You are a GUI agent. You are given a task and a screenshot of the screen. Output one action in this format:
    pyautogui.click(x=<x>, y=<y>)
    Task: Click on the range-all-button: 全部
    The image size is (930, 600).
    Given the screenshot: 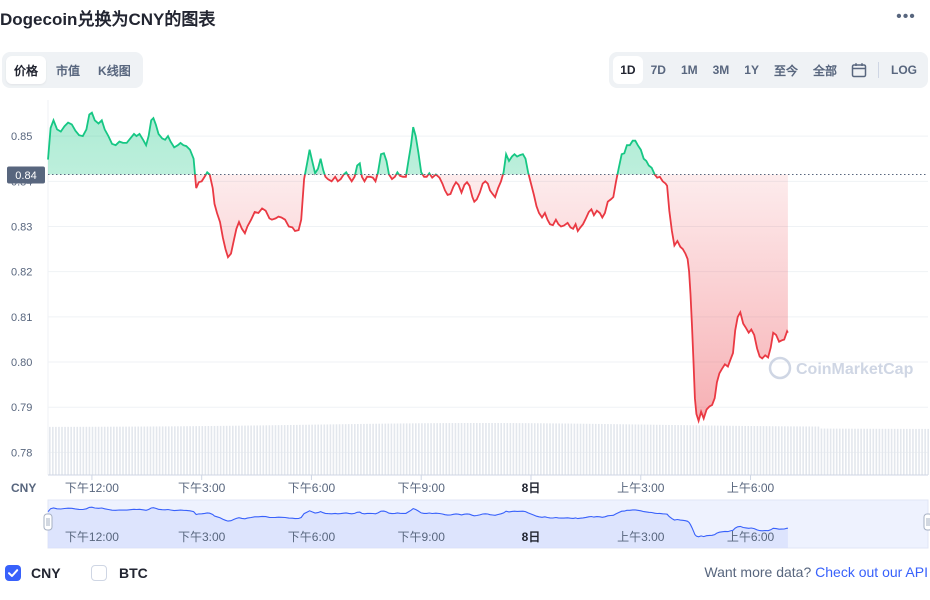 What is the action you would take?
    pyautogui.click(x=825, y=70)
    